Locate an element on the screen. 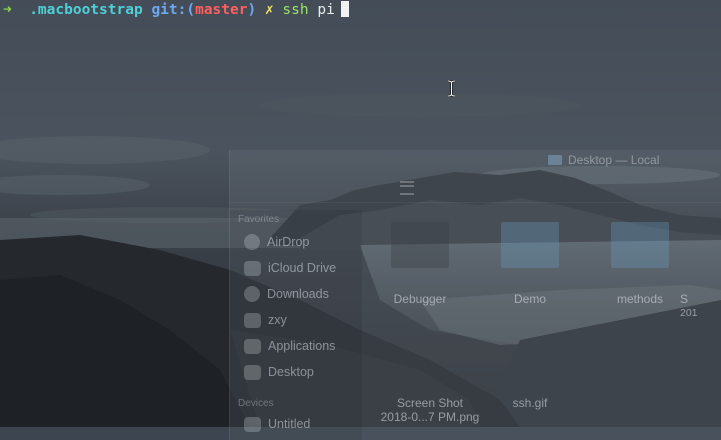 This screenshot has height=440, width=721. file-name: S is located at coordinates (684, 299).